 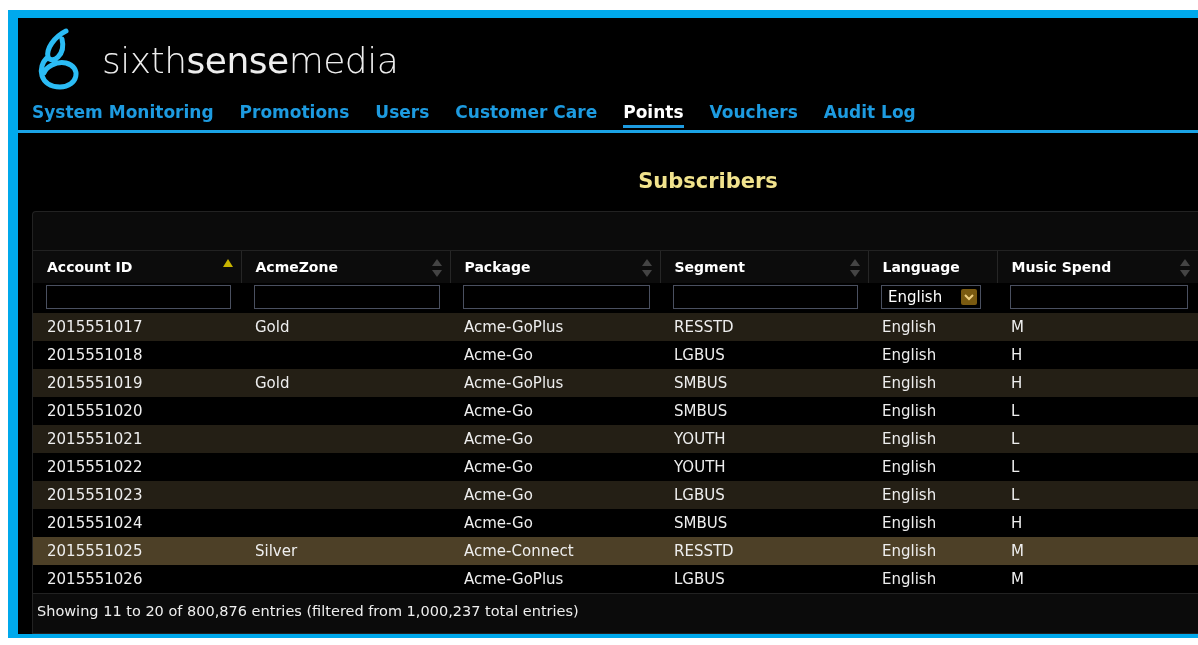 What do you see at coordinates (95, 355) in the screenshot?
I see `table-cell: 2015551018` at bounding box center [95, 355].